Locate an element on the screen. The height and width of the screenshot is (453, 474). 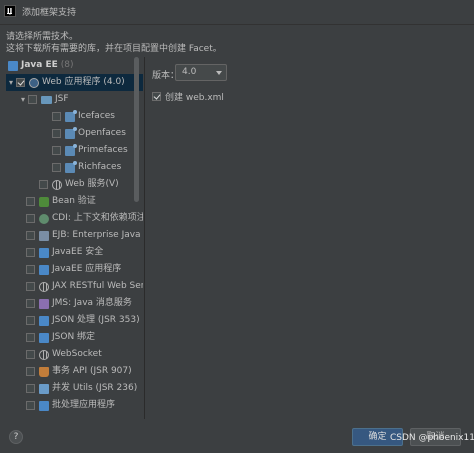
tree-item-transaction: 事务 API (JSR 907) is located at coordinates (79, 371).